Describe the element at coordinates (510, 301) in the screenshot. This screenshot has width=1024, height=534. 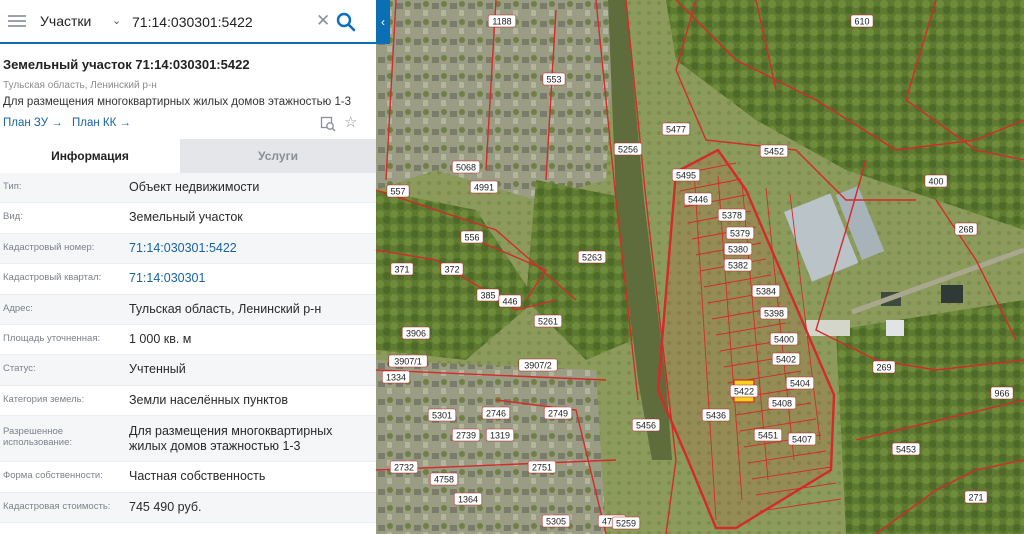
I see `parcel-number-label: 446` at that location.